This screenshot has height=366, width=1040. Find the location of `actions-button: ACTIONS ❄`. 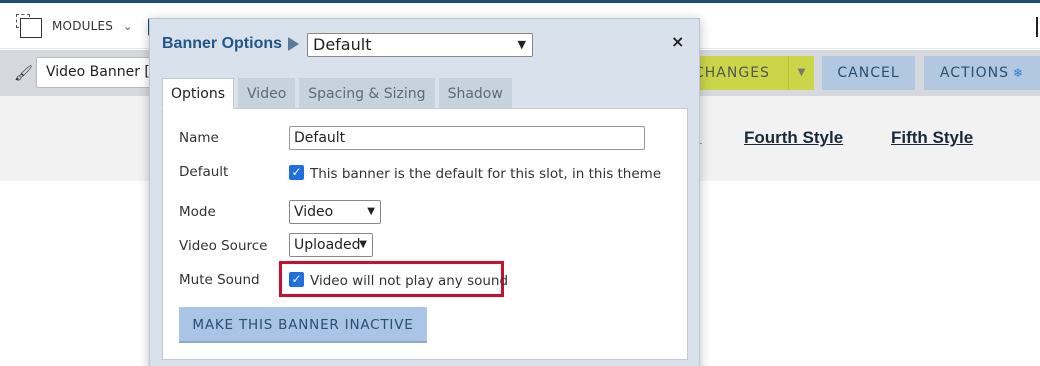

actions-button: ACTIONS ❄ is located at coordinates (982, 73).